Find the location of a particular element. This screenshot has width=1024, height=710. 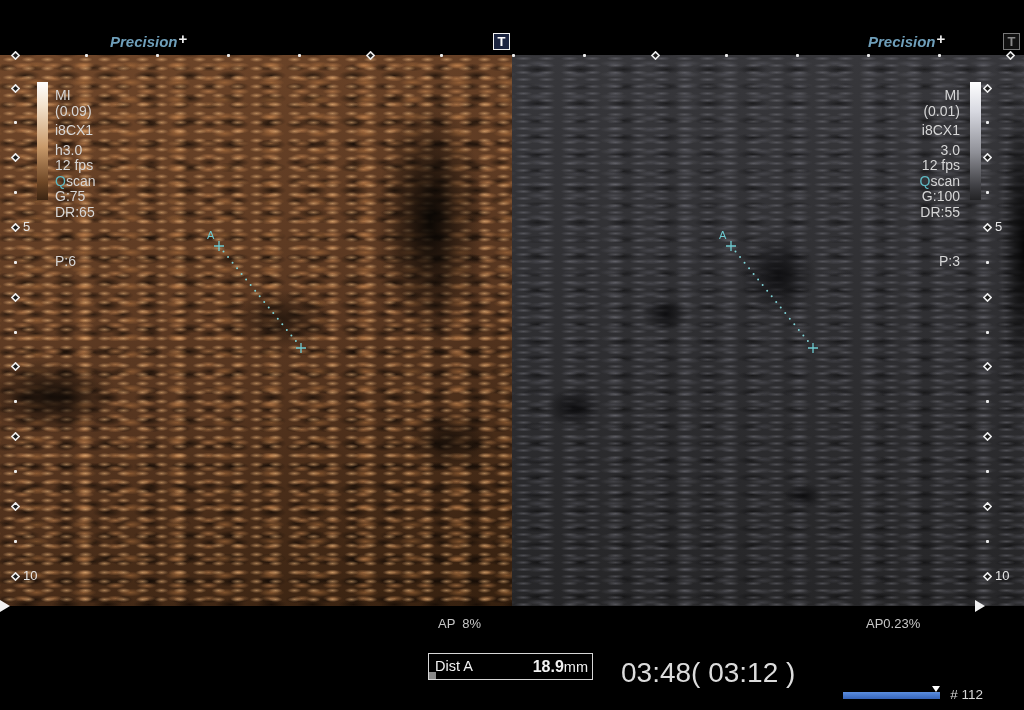

frame-number: # 112 is located at coordinates (967, 695).